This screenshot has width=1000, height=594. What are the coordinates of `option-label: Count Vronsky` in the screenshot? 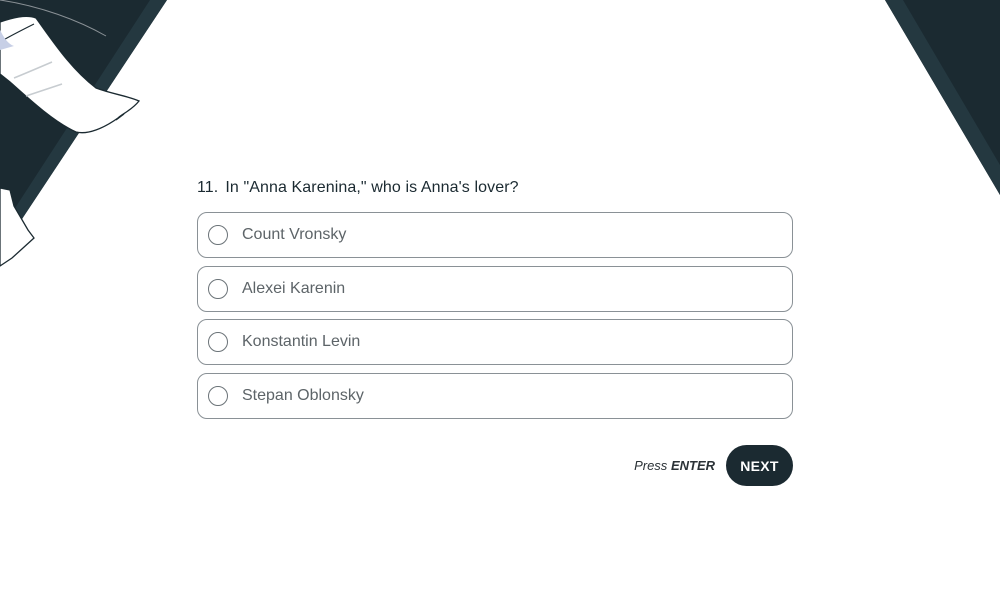 It's located at (294, 234).